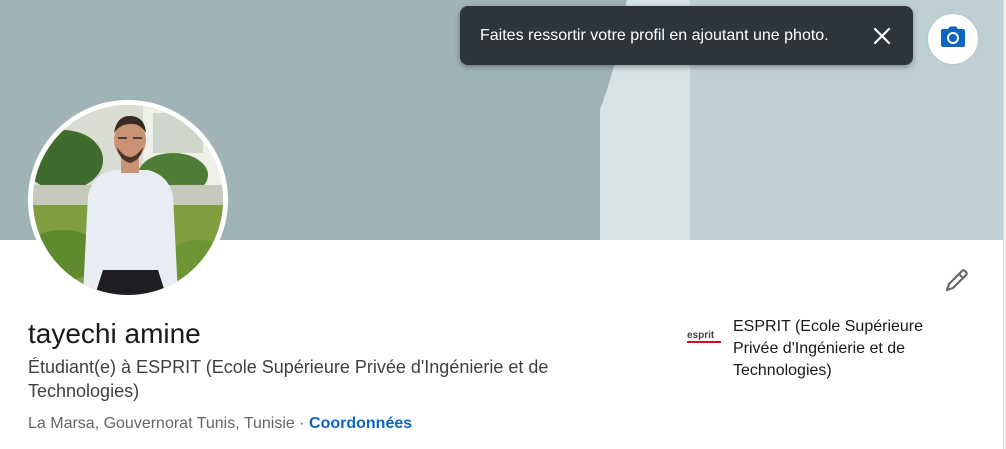 The width and height of the screenshot is (1006, 449). What do you see at coordinates (957, 284) in the screenshot?
I see `pencil-icon` at bounding box center [957, 284].